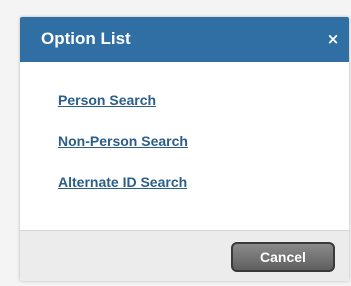 The width and height of the screenshot is (351, 286). I want to click on cancel-button: Cancel, so click(283, 257).